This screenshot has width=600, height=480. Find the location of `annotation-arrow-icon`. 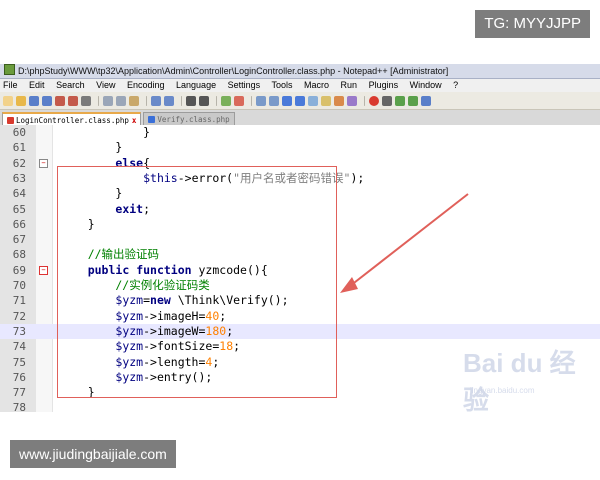

annotation-arrow-icon is located at coordinates (404, 243).